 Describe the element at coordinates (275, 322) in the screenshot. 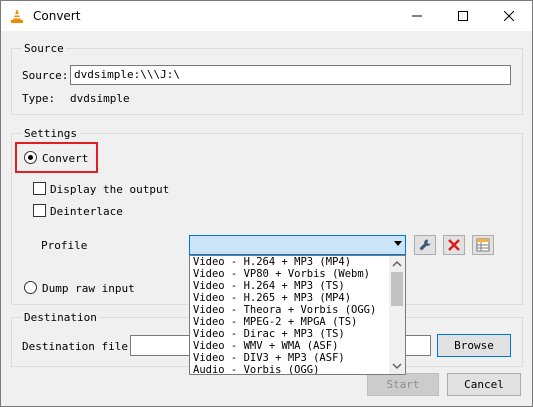

I see `profile-option: Video - MPEG-2 + MPGA (TS)` at that location.